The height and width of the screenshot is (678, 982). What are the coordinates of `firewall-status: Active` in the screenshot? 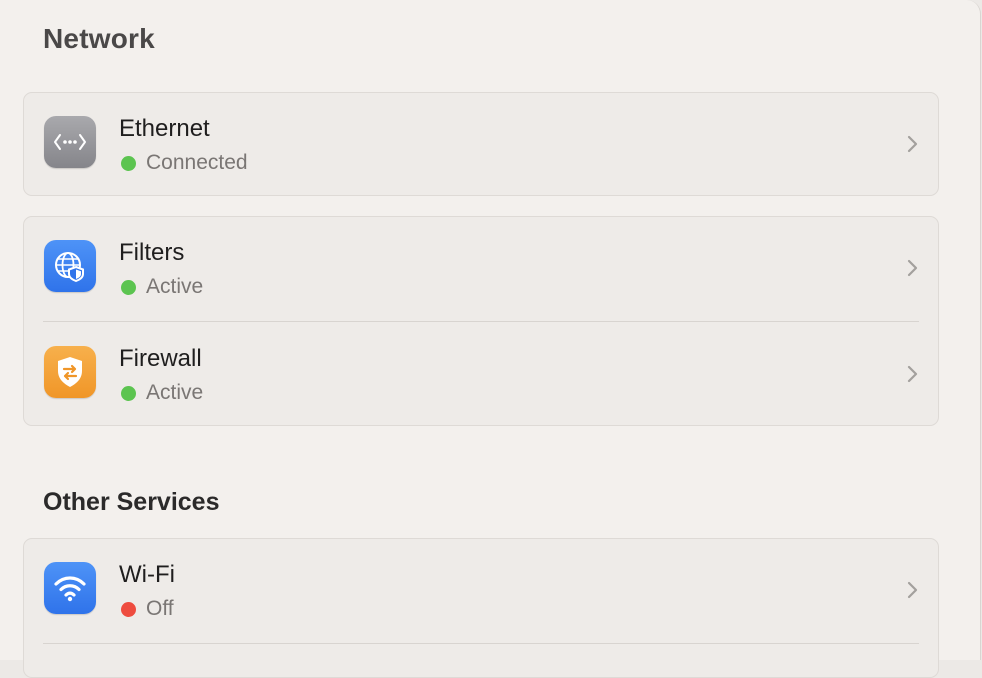 It's located at (162, 393).